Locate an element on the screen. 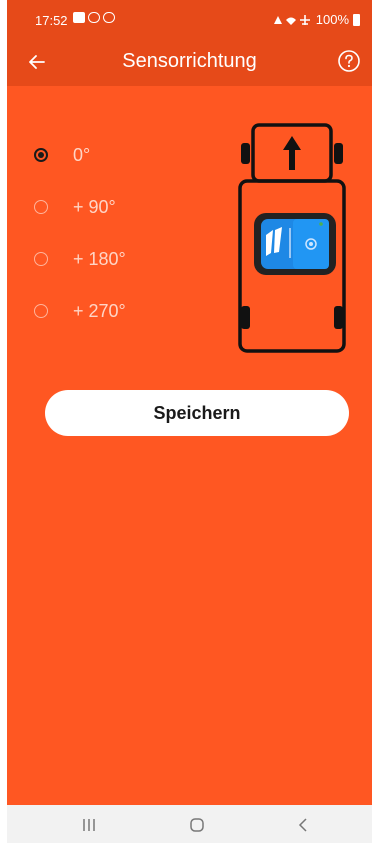  status-right: 100% is located at coordinates (316, 19).